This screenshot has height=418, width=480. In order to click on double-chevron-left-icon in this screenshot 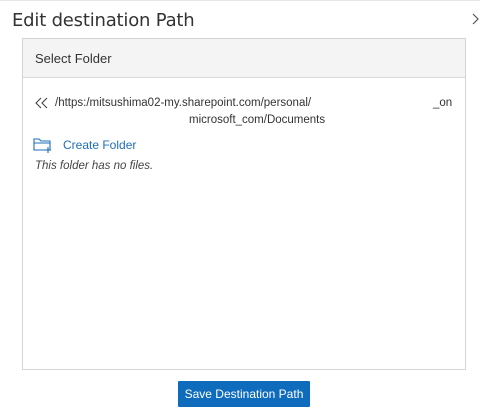, I will do `click(41, 103)`.